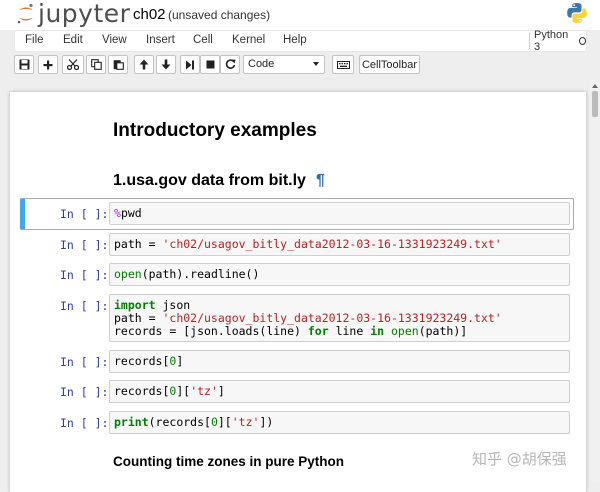  I want to click on plus-icon, so click(48, 64).